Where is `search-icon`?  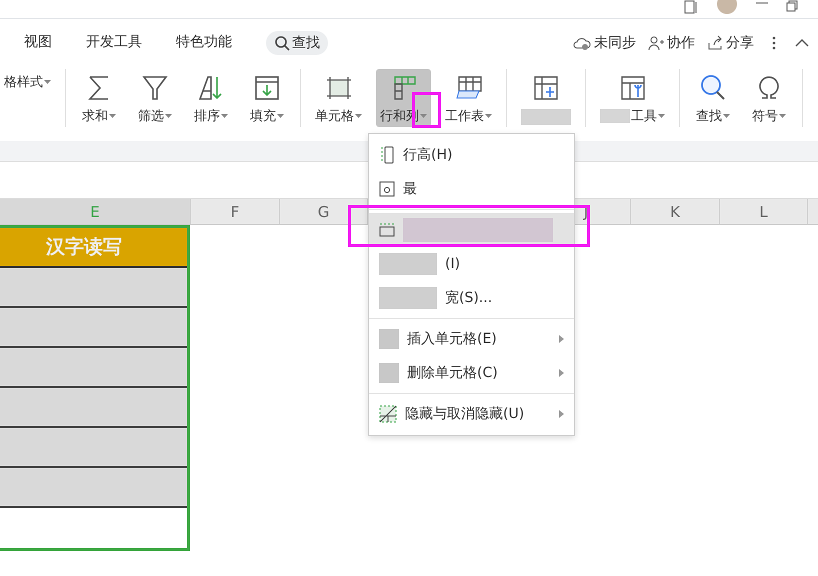 search-icon is located at coordinates (282, 43).